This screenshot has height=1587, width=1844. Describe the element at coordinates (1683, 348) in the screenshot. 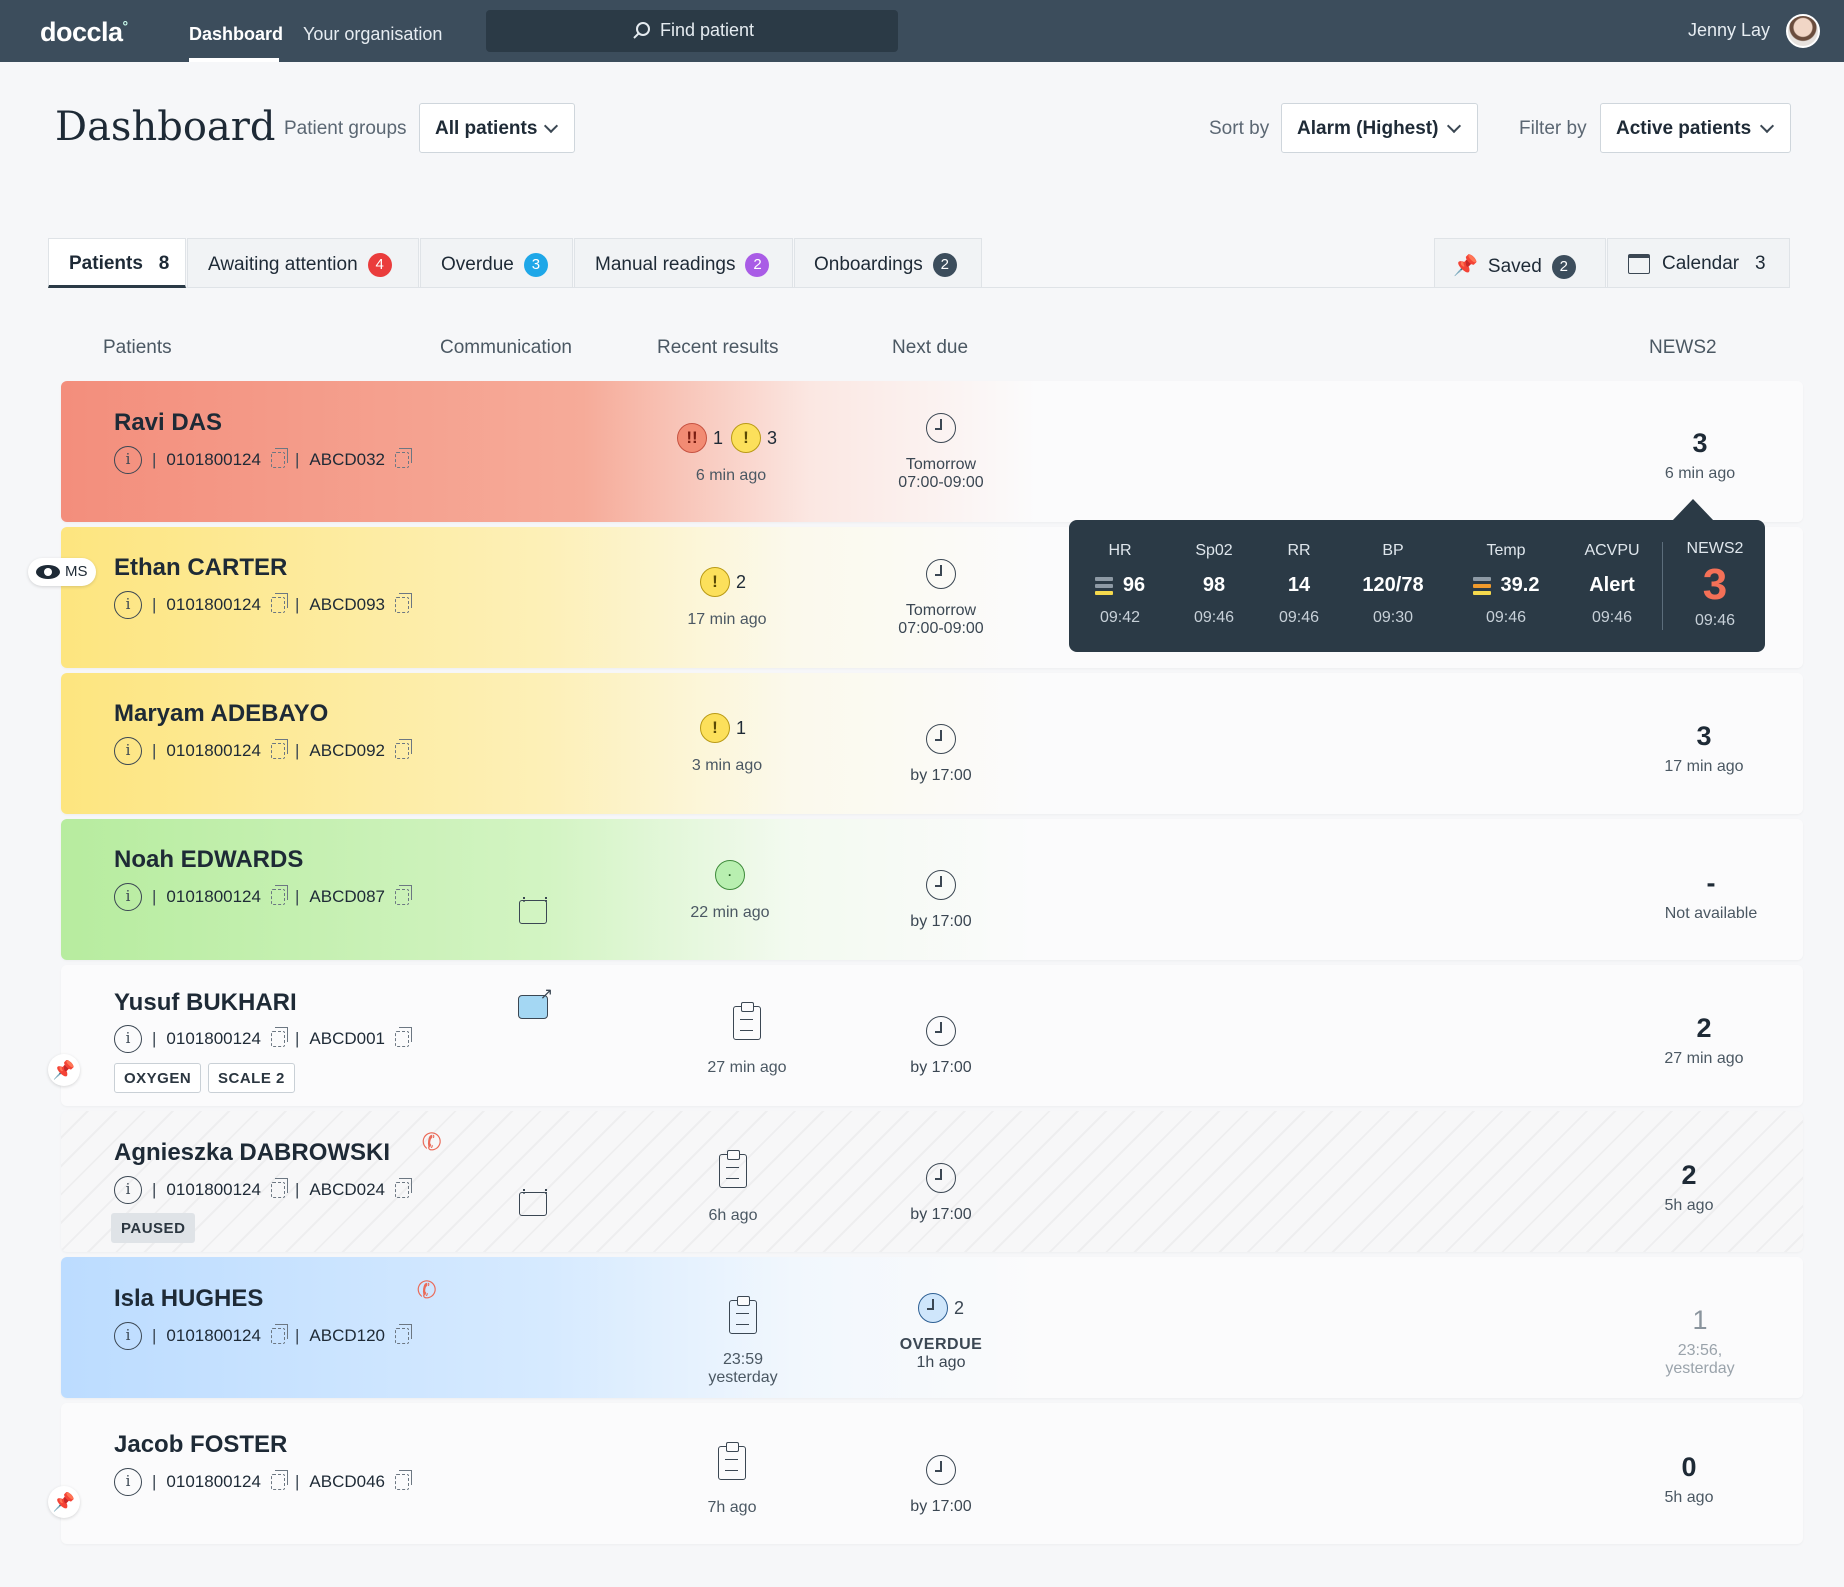

I see `column-header-news2: NEWS2` at that location.